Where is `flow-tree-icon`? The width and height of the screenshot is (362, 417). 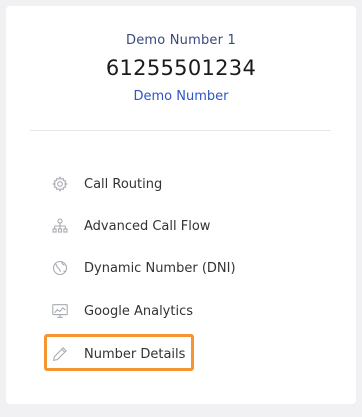 flow-tree-icon is located at coordinates (60, 226).